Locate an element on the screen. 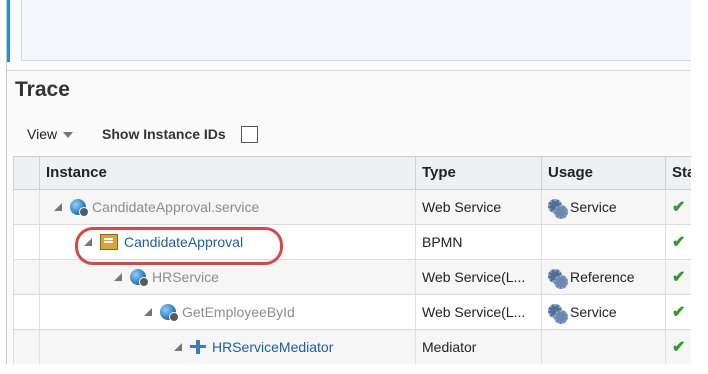  accent-bar is located at coordinates (8, 31).